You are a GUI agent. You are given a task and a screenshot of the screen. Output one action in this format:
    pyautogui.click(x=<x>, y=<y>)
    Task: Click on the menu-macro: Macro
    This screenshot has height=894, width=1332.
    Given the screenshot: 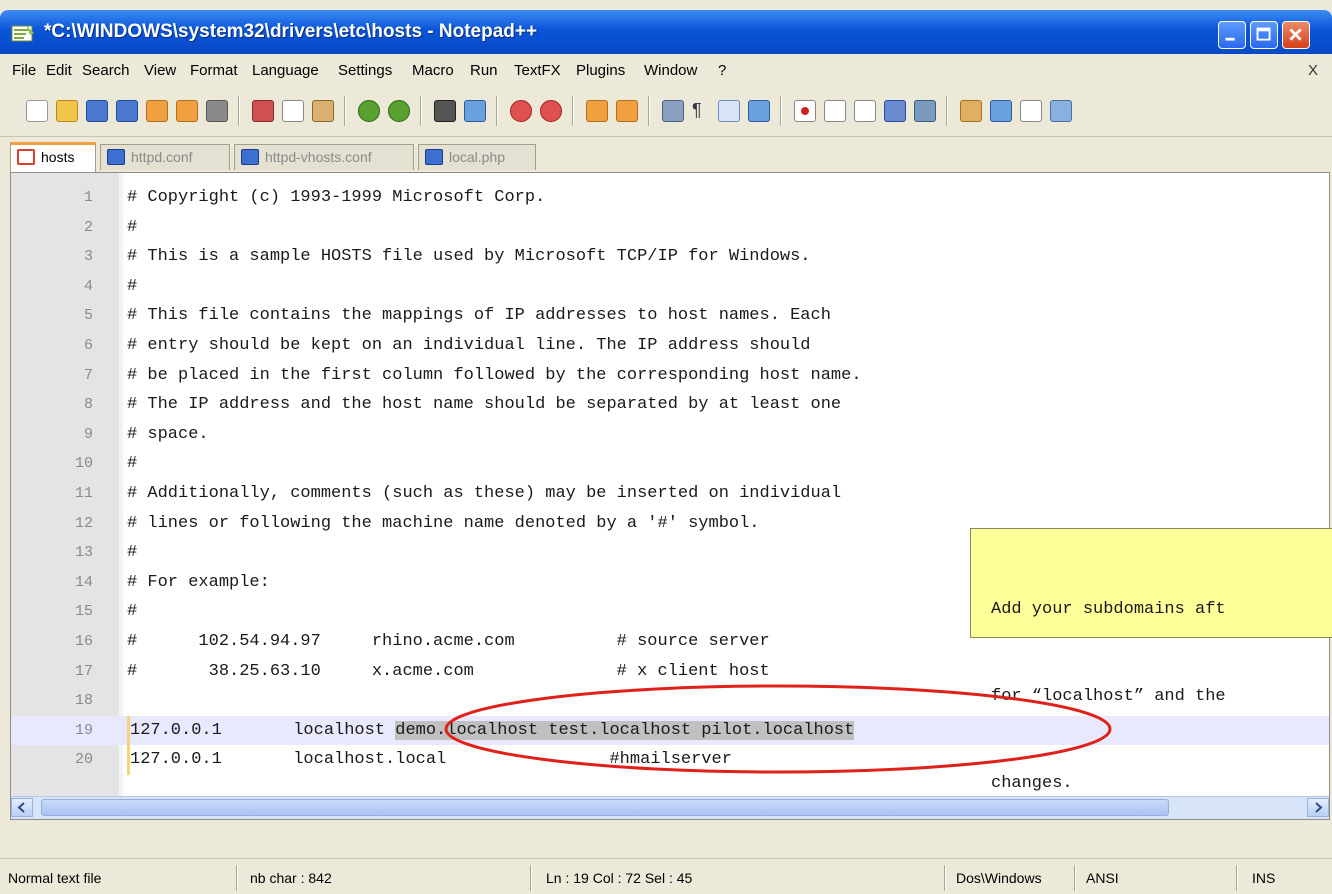 What is the action you would take?
    pyautogui.click(x=433, y=70)
    